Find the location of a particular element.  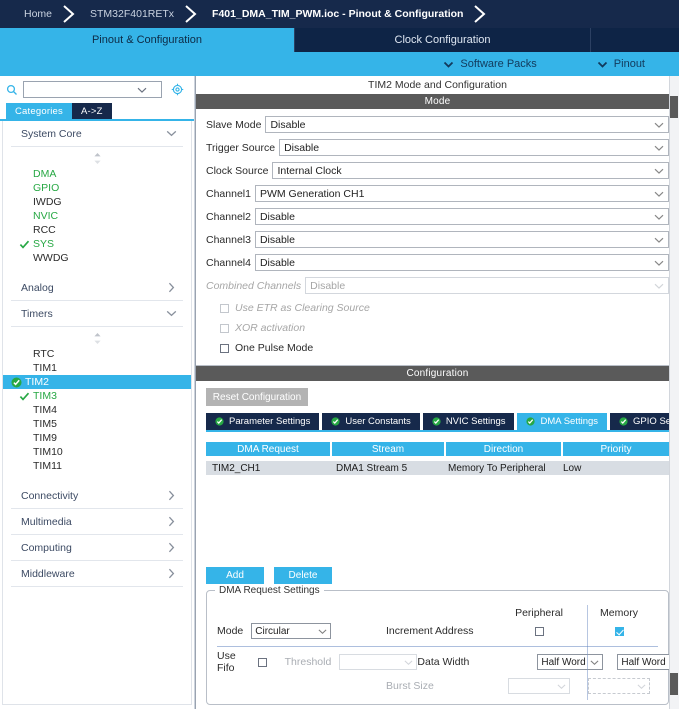

gear-icon is located at coordinates (177, 89).